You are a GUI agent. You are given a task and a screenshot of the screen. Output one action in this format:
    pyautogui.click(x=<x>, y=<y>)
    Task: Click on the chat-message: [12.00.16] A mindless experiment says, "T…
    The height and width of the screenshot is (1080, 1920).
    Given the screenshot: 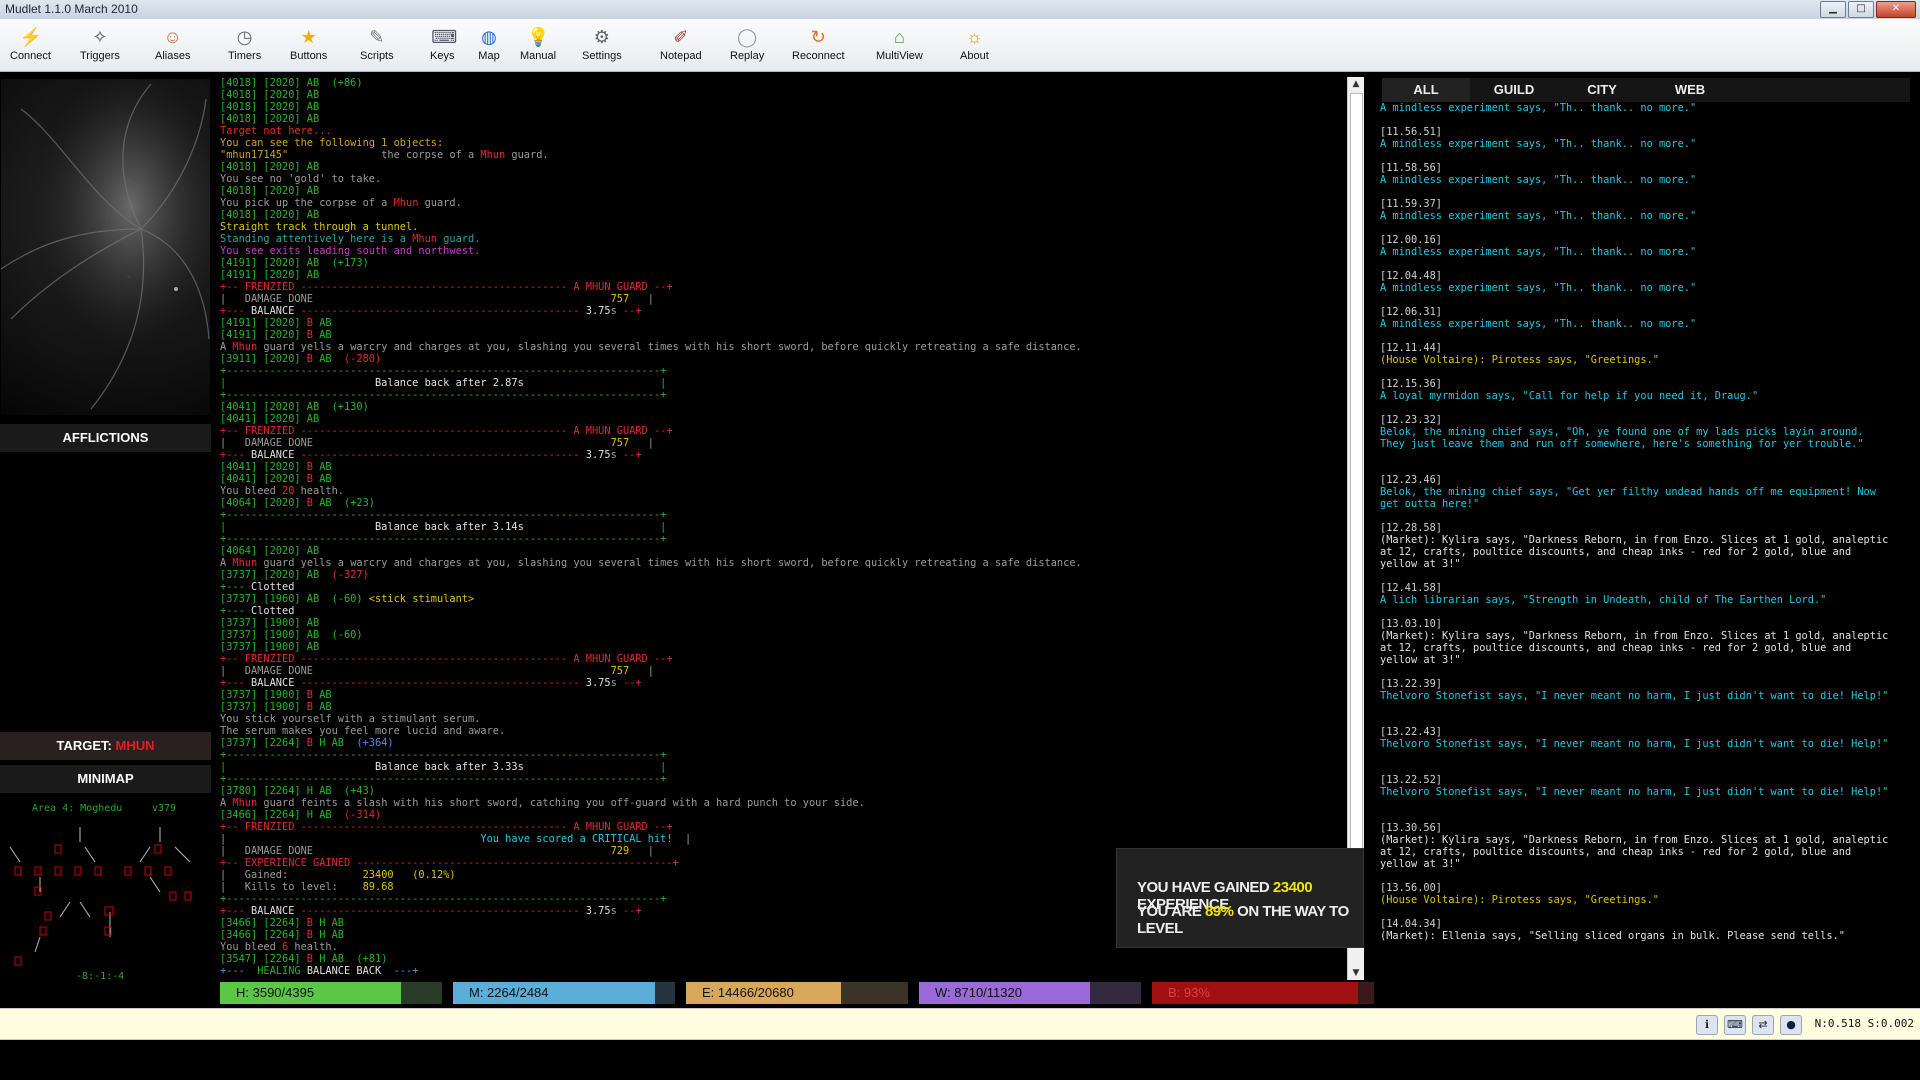 What is the action you would take?
    pyautogui.click(x=1538, y=246)
    